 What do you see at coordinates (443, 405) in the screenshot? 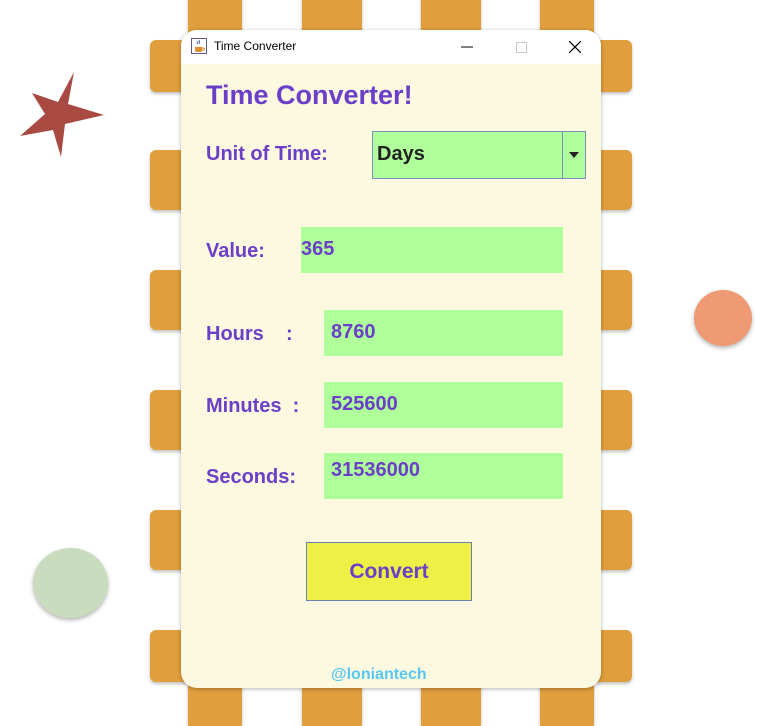
I see `minutes-output: 525600` at bounding box center [443, 405].